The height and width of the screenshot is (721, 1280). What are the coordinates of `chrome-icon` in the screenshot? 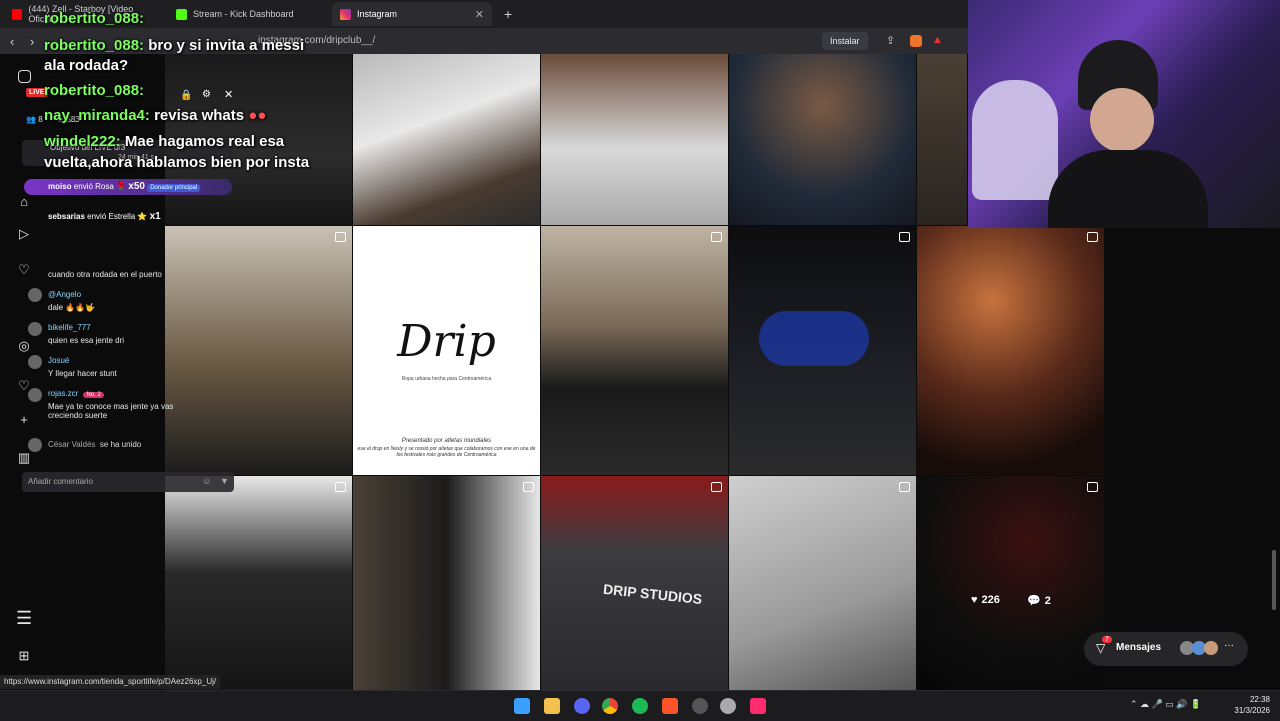 It's located at (610, 706).